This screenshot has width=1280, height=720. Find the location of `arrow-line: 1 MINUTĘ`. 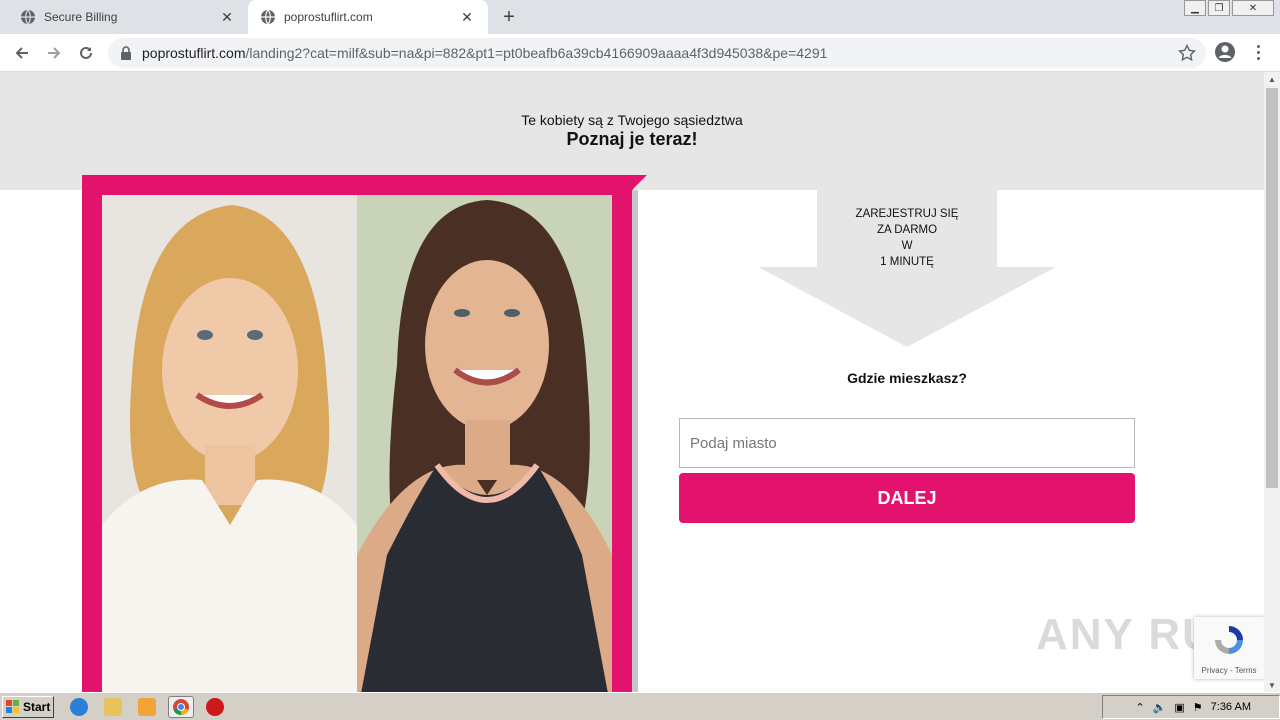

arrow-line: 1 MINUTĘ is located at coordinates (907, 262).